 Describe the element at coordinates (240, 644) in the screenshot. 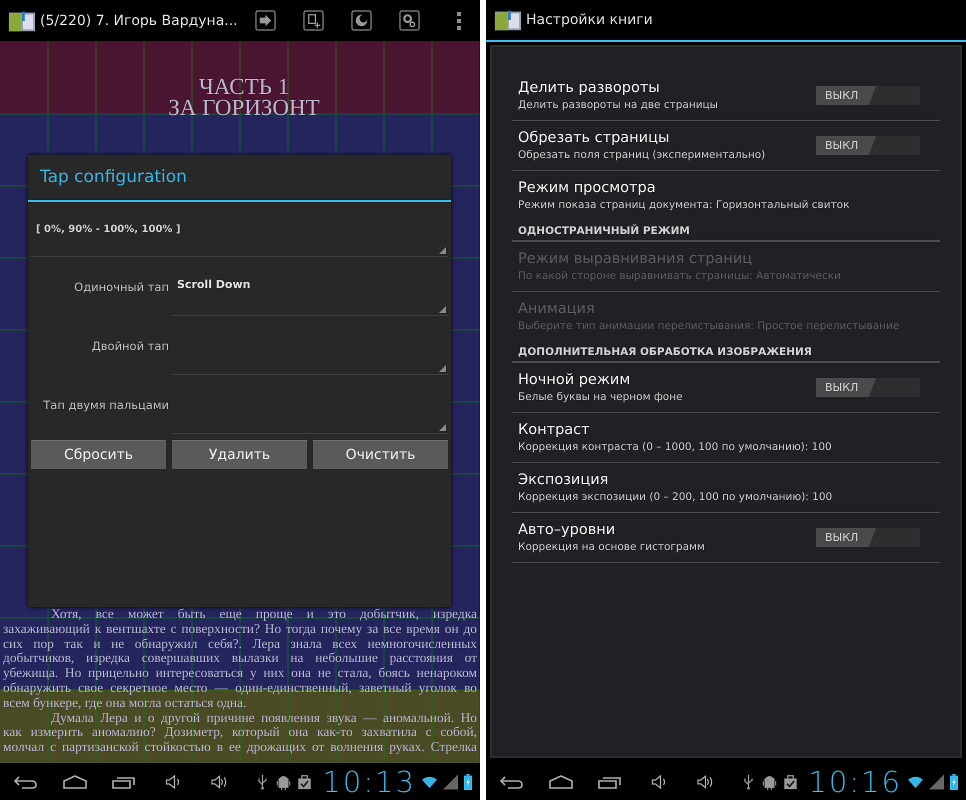

I see `book-text-line: сих пор так и не обнаружил себя?. Лера знала всех немногочисленных` at that location.